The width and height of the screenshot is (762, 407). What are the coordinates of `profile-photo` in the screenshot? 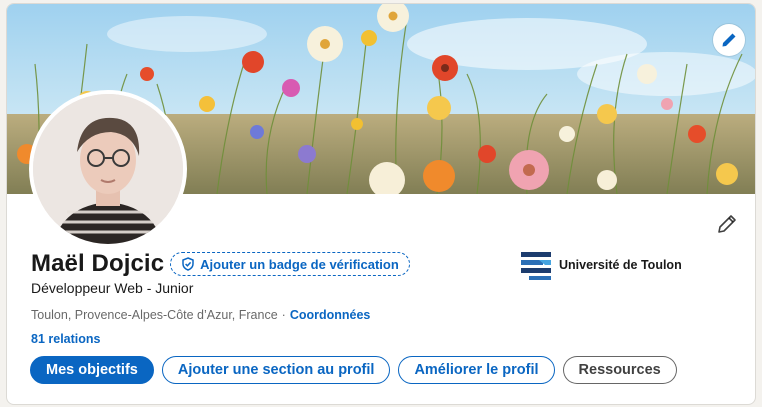 It's located at (108, 169).